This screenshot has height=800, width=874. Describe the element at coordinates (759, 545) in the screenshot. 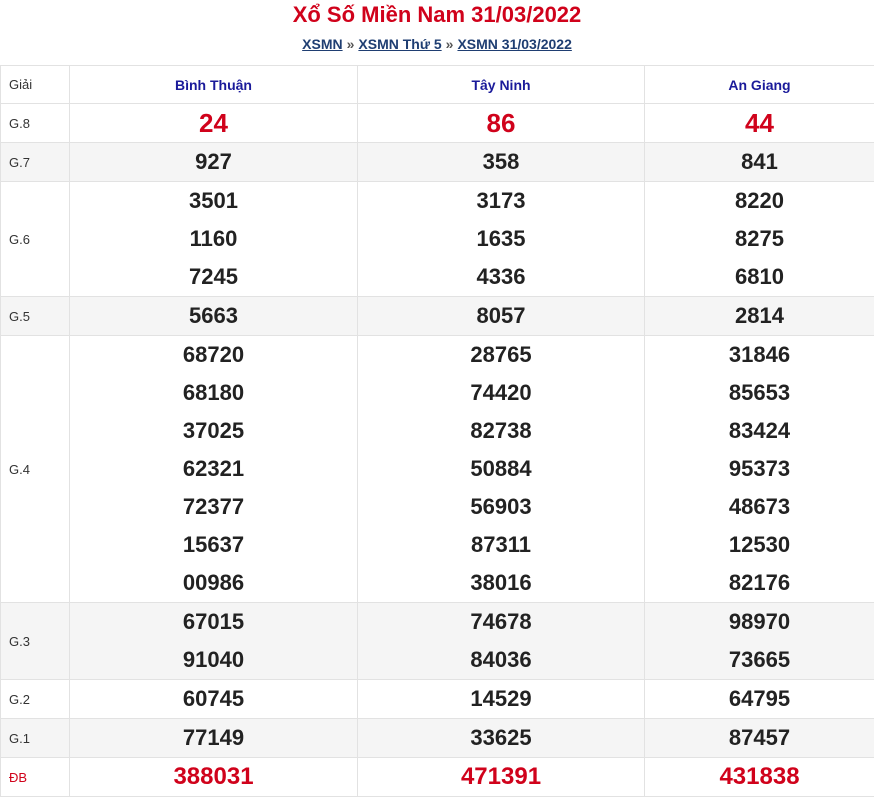

I see `prize-number: 12530` at that location.